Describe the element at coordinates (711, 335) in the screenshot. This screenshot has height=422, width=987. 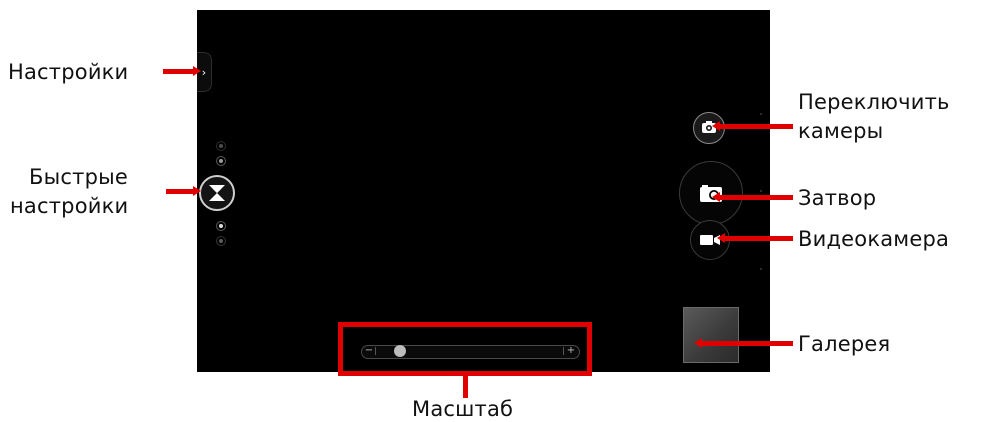
I see `gallery-thumbnail` at that location.